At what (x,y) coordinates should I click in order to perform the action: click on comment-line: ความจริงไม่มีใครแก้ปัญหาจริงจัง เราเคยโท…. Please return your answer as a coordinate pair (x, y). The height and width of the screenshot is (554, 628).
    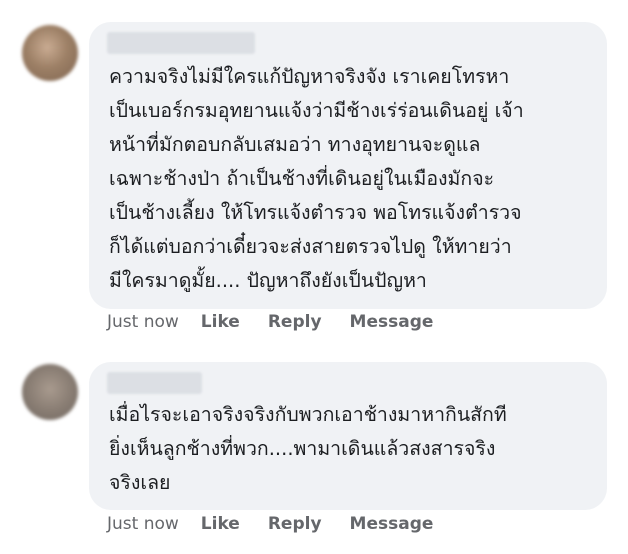
    Looking at the image, I should click on (309, 76).